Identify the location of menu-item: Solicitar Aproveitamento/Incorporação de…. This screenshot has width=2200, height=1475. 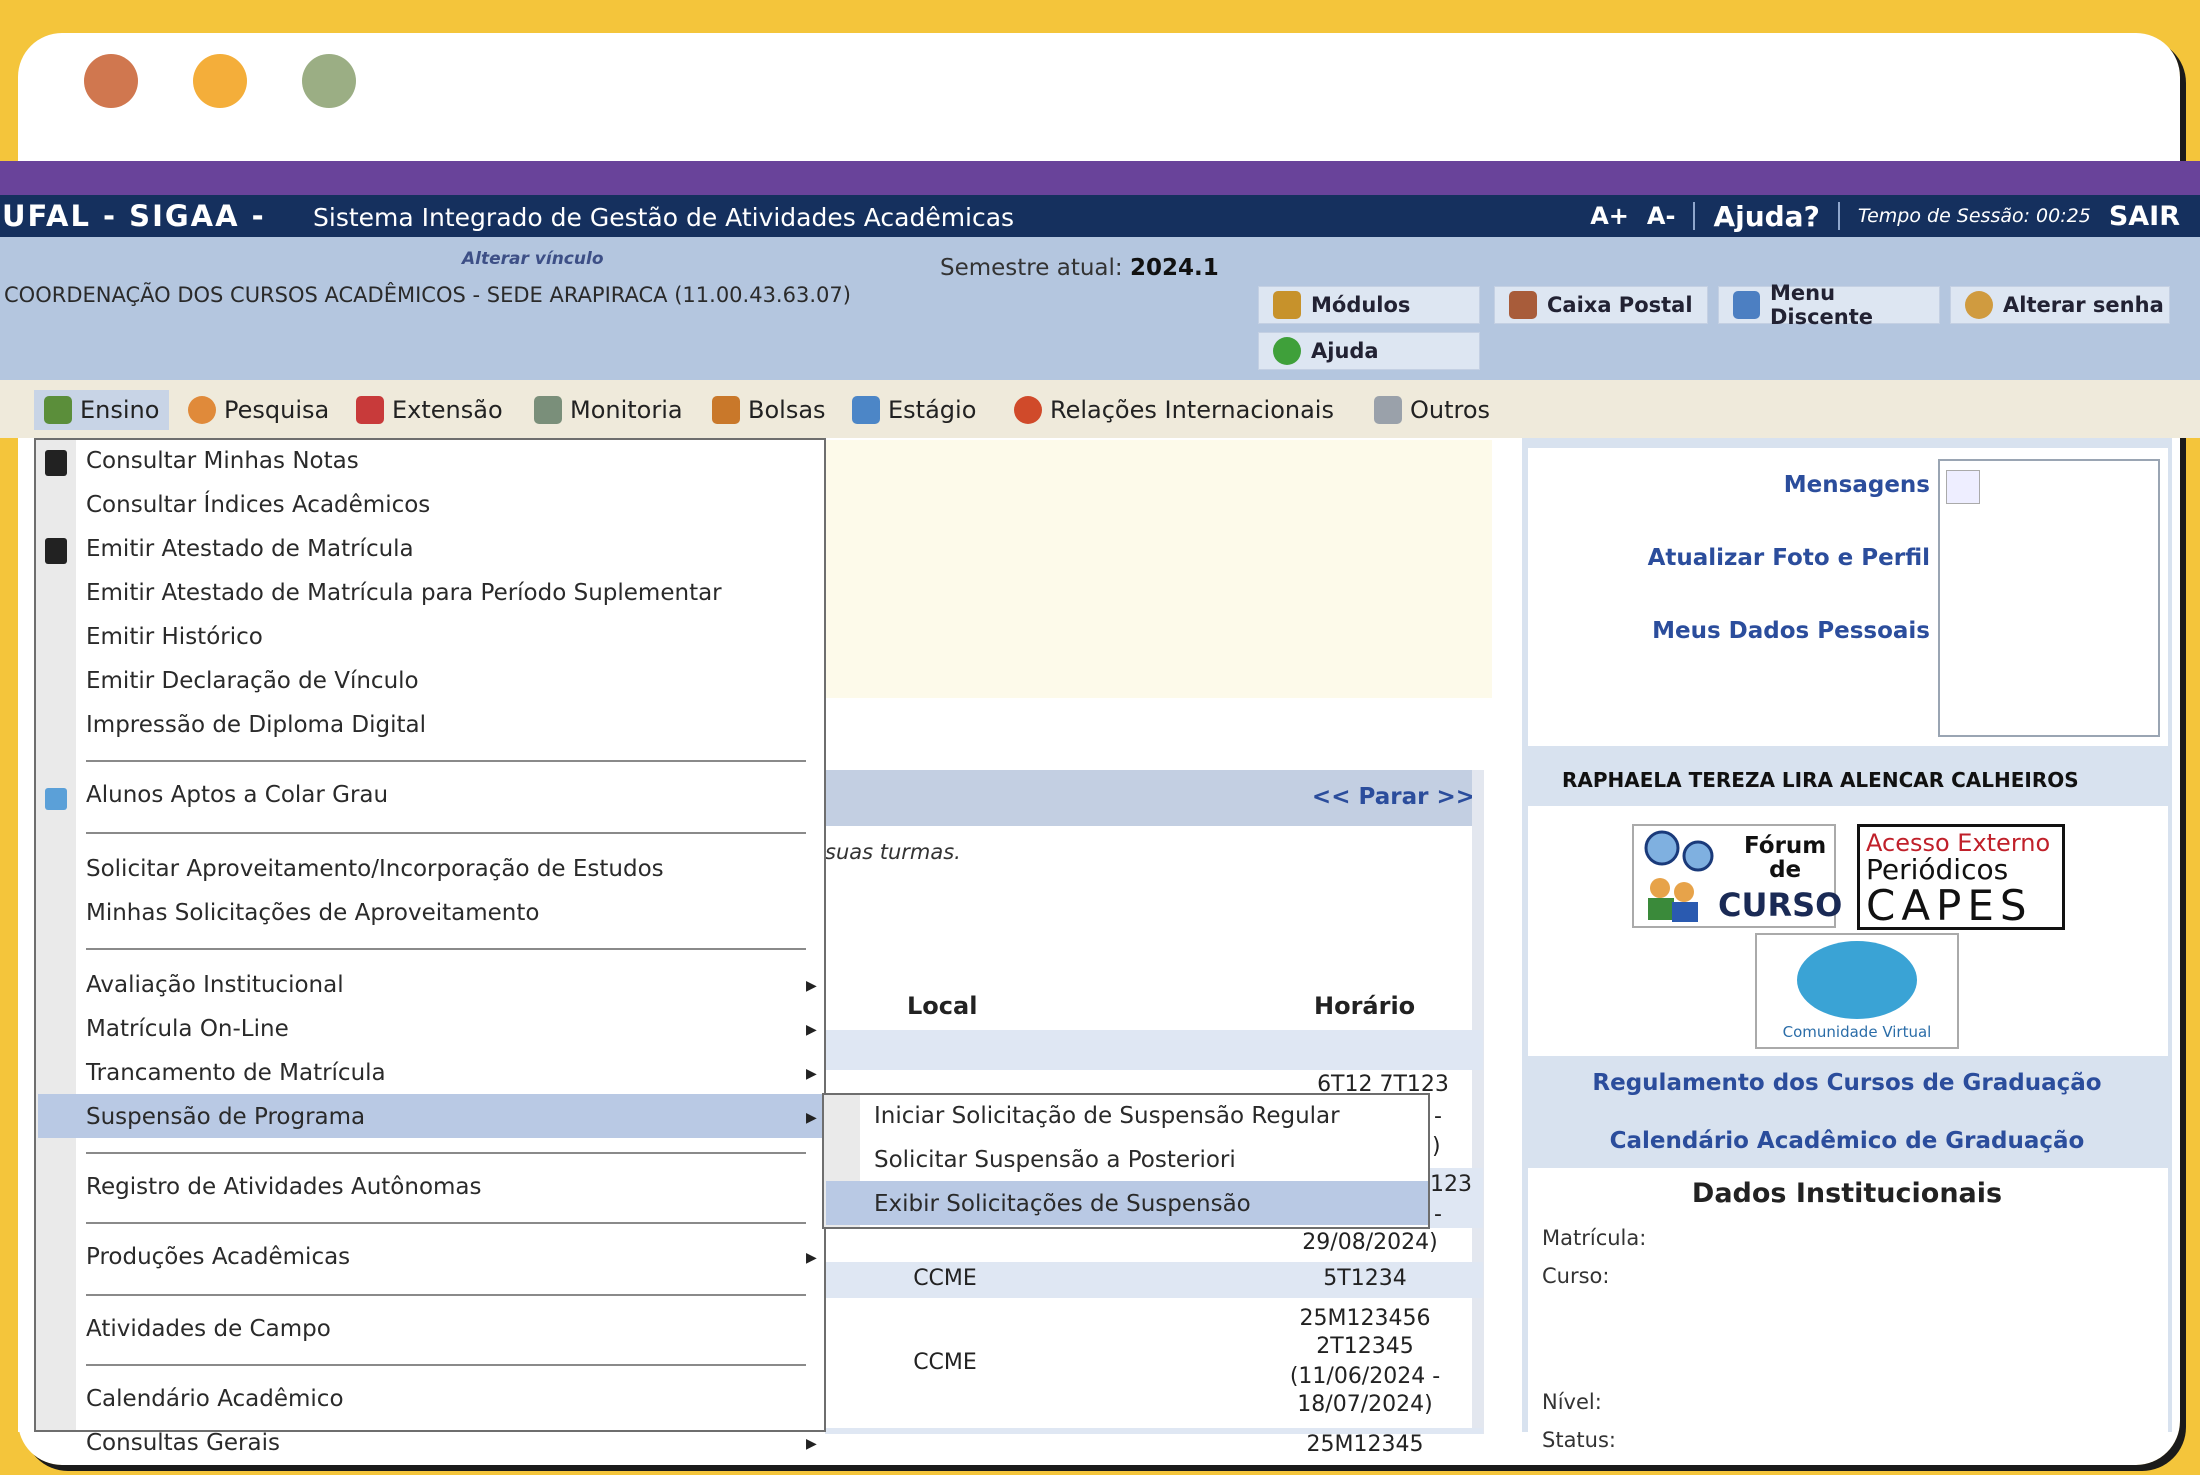
(375, 869).